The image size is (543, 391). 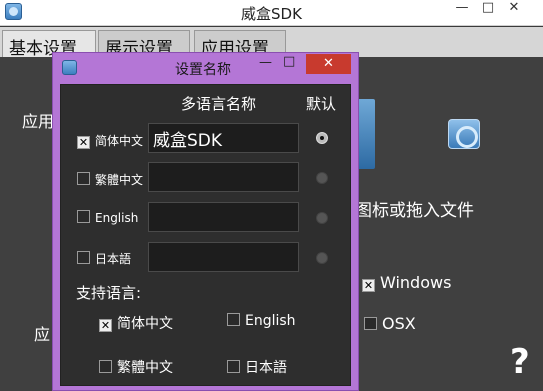 I want to click on column-header-name: 多语言名称, so click(x=219, y=104).